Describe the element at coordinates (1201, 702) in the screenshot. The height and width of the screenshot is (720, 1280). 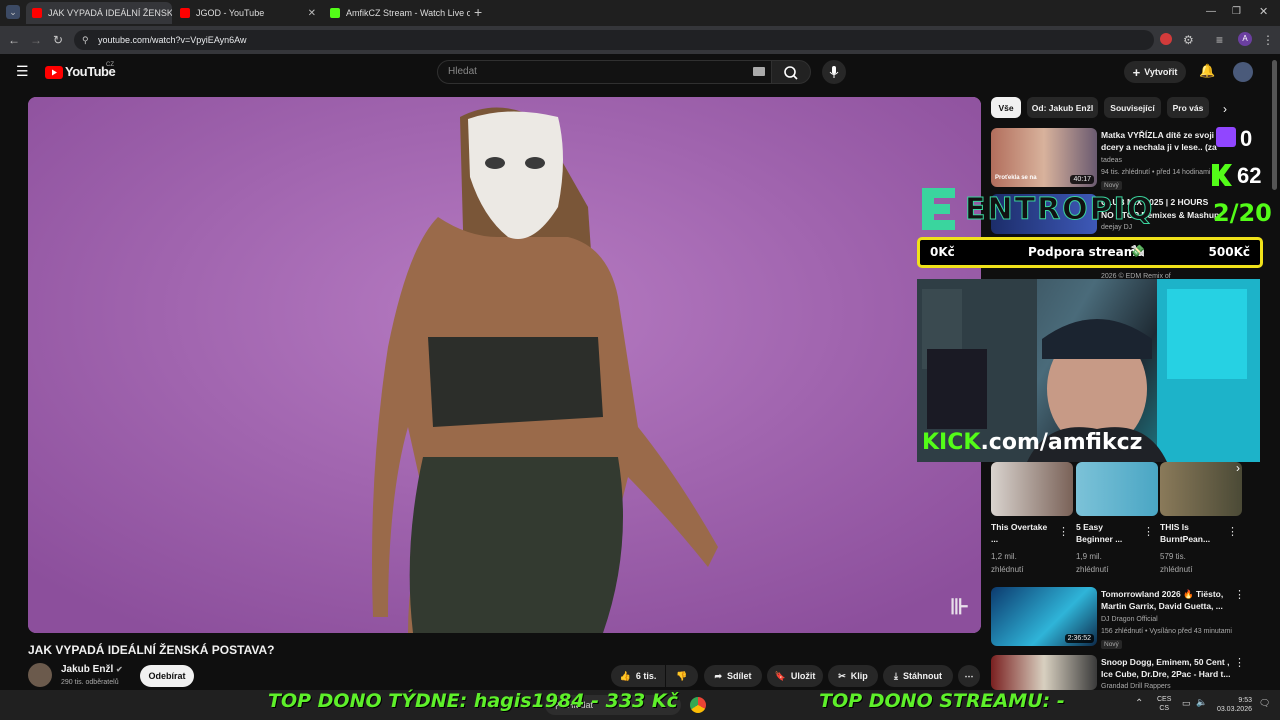
I see `volume-icon: 🔈` at that location.